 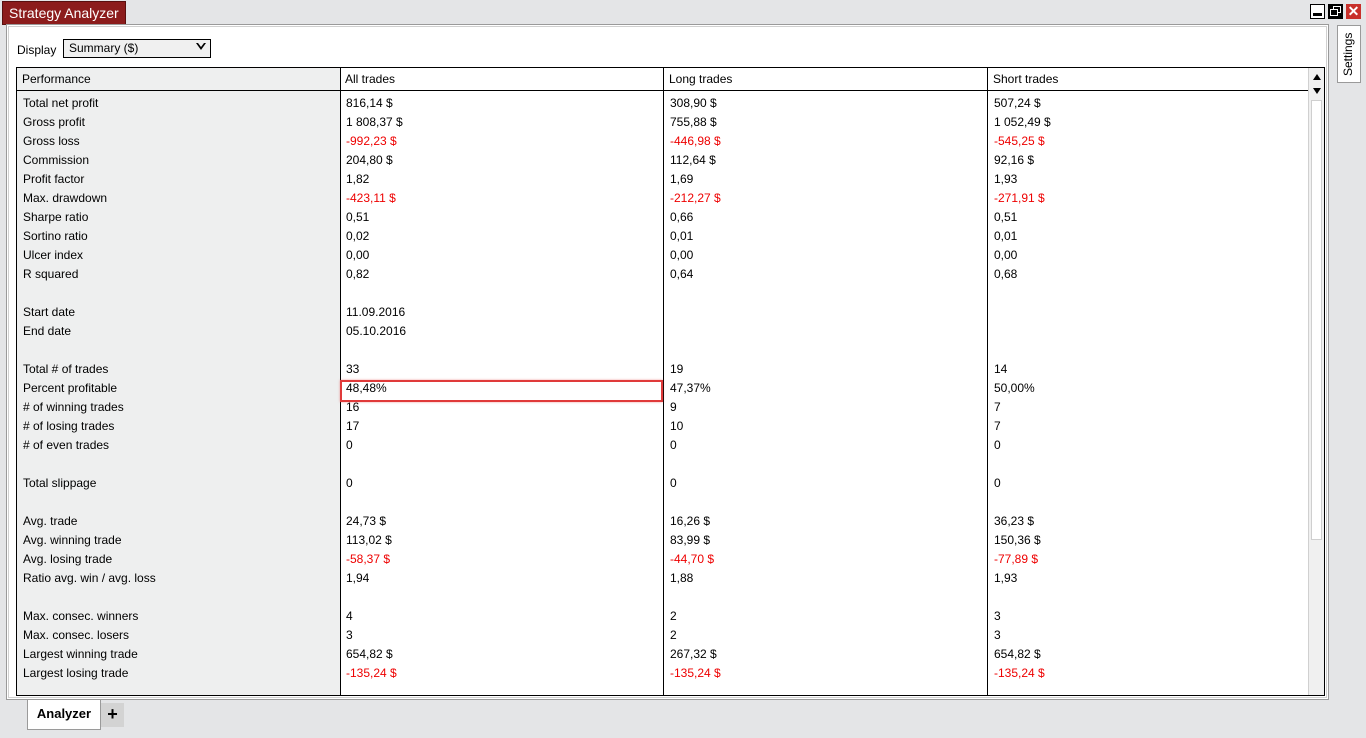 I want to click on selected-cell-highlight, so click(x=501, y=391).